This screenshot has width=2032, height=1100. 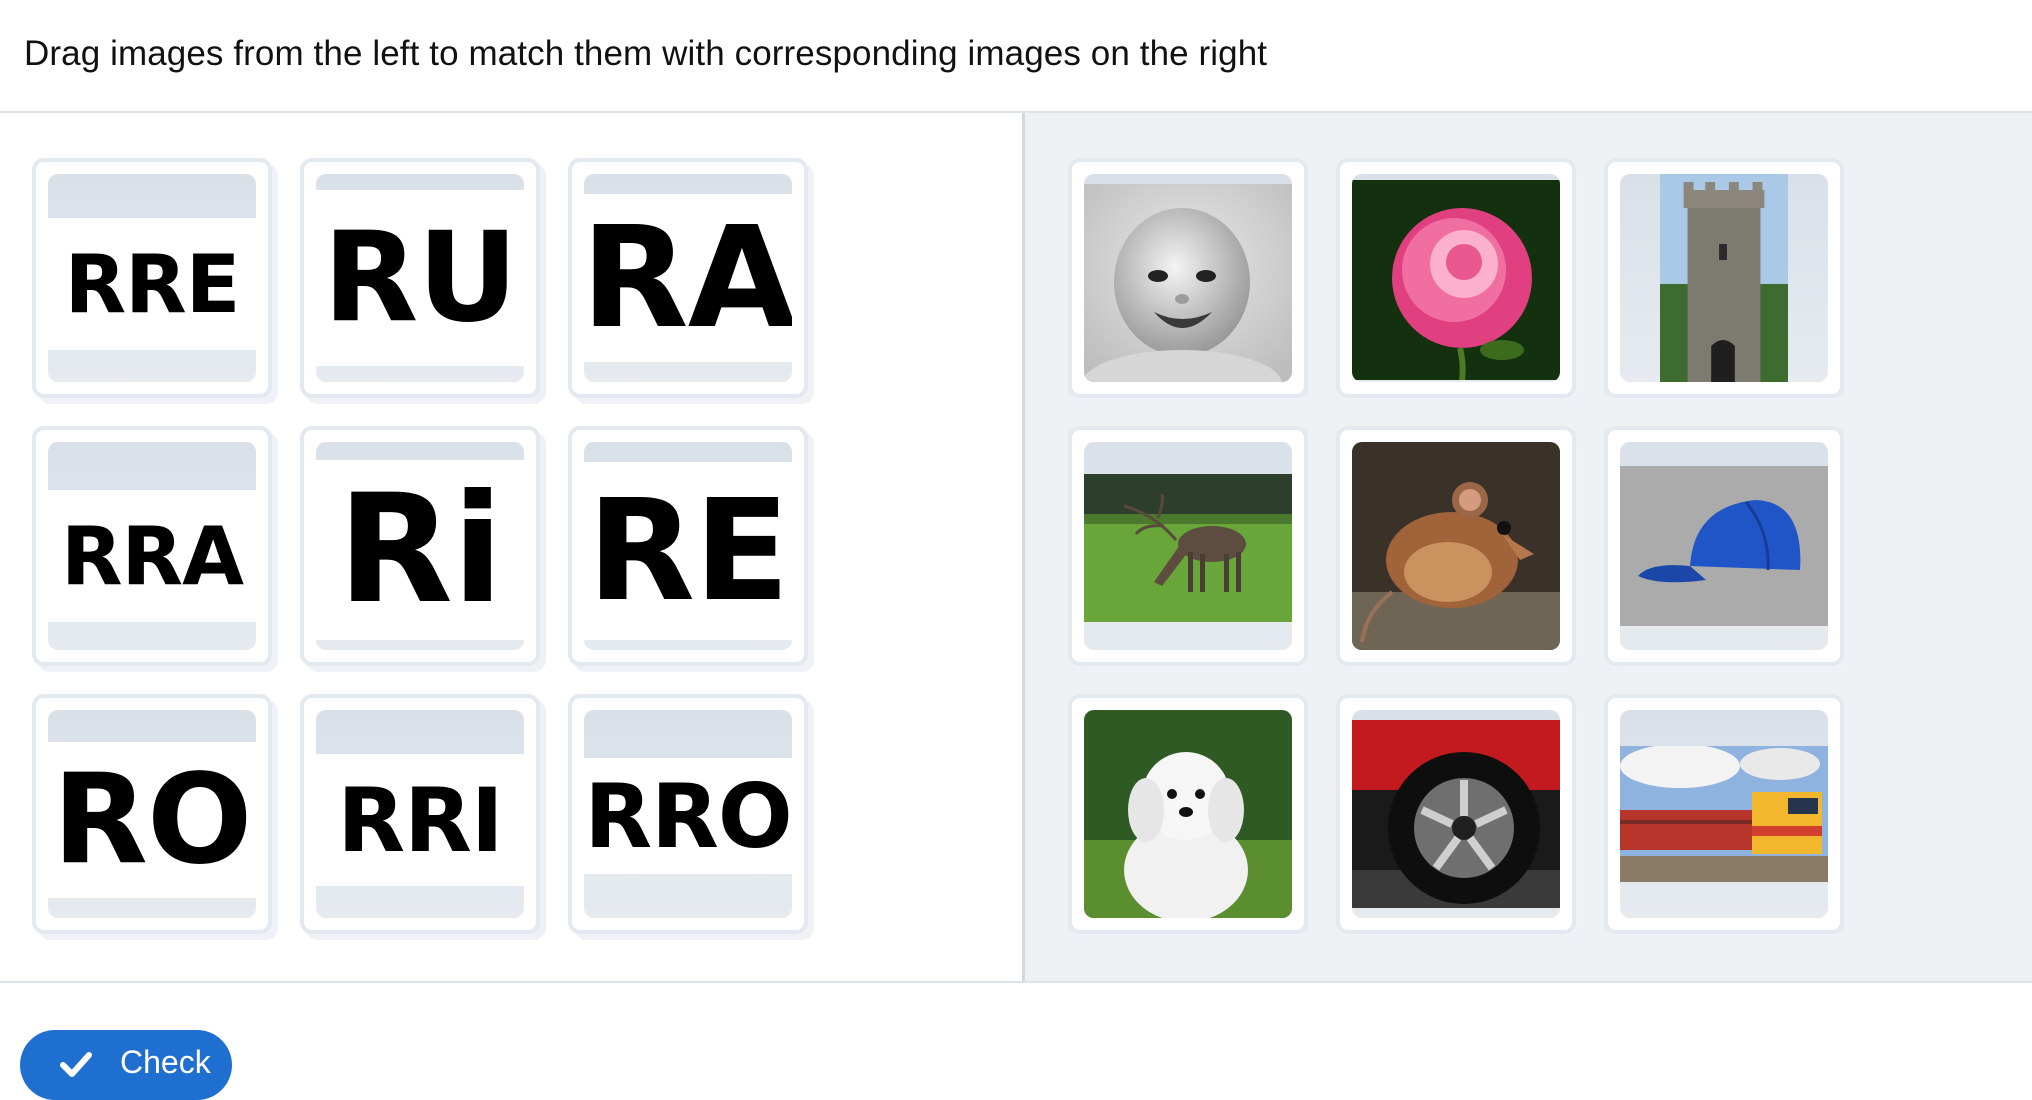 I want to click on check-button: Check, so click(x=126, y=1065).